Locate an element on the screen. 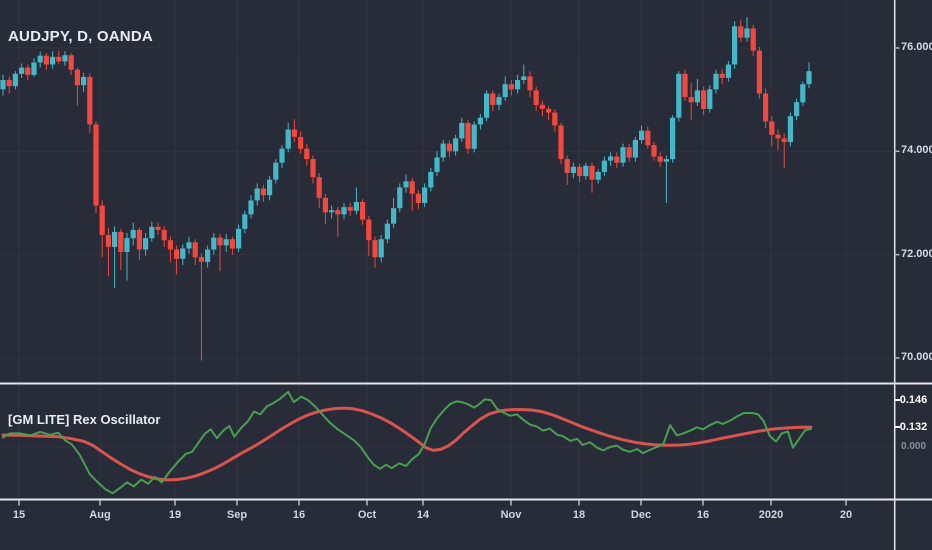  time-axis-label: Oct is located at coordinates (367, 515).